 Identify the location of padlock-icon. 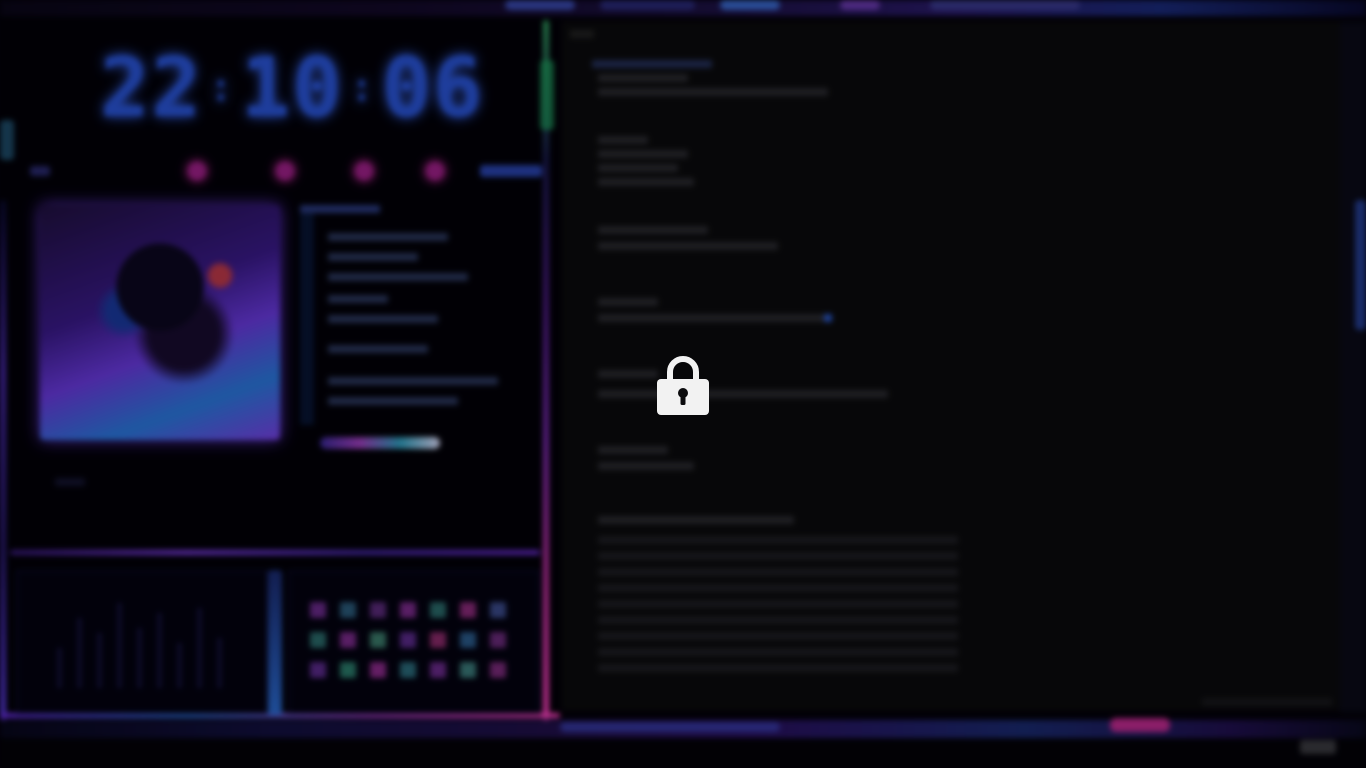
(683, 385).